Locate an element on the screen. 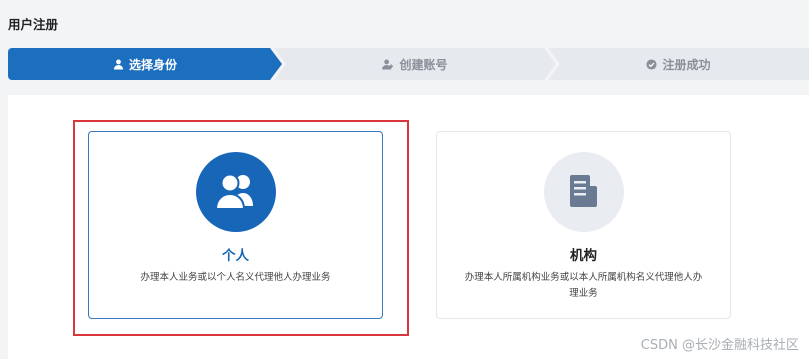 The height and width of the screenshot is (359, 809). step-label: 注册成功 is located at coordinates (686, 64).